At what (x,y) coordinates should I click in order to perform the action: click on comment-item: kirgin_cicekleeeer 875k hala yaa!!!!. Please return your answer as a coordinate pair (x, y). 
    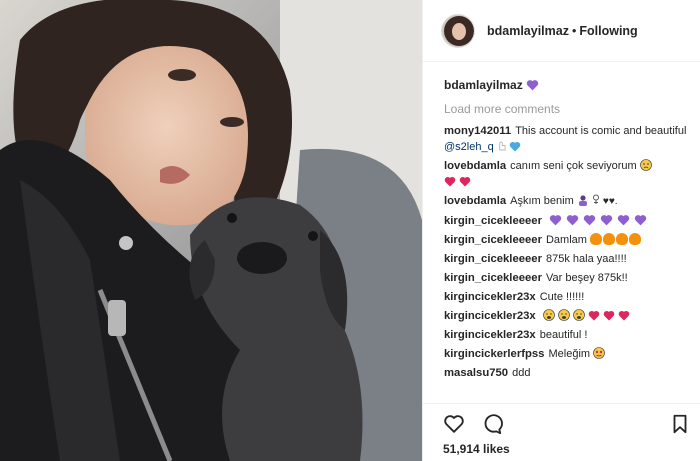
    Looking at the image, I should click on (569, 259).